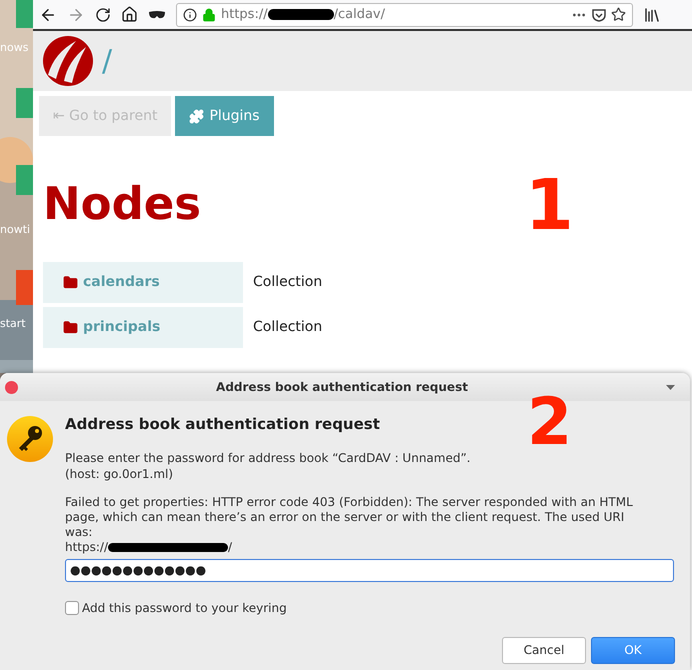 This screenshot has width=692, height=670. What do you see at coordinates (13, 323) in the screenshot?
I see `desktop-icon-label: start` at bounding box center [13, 323].